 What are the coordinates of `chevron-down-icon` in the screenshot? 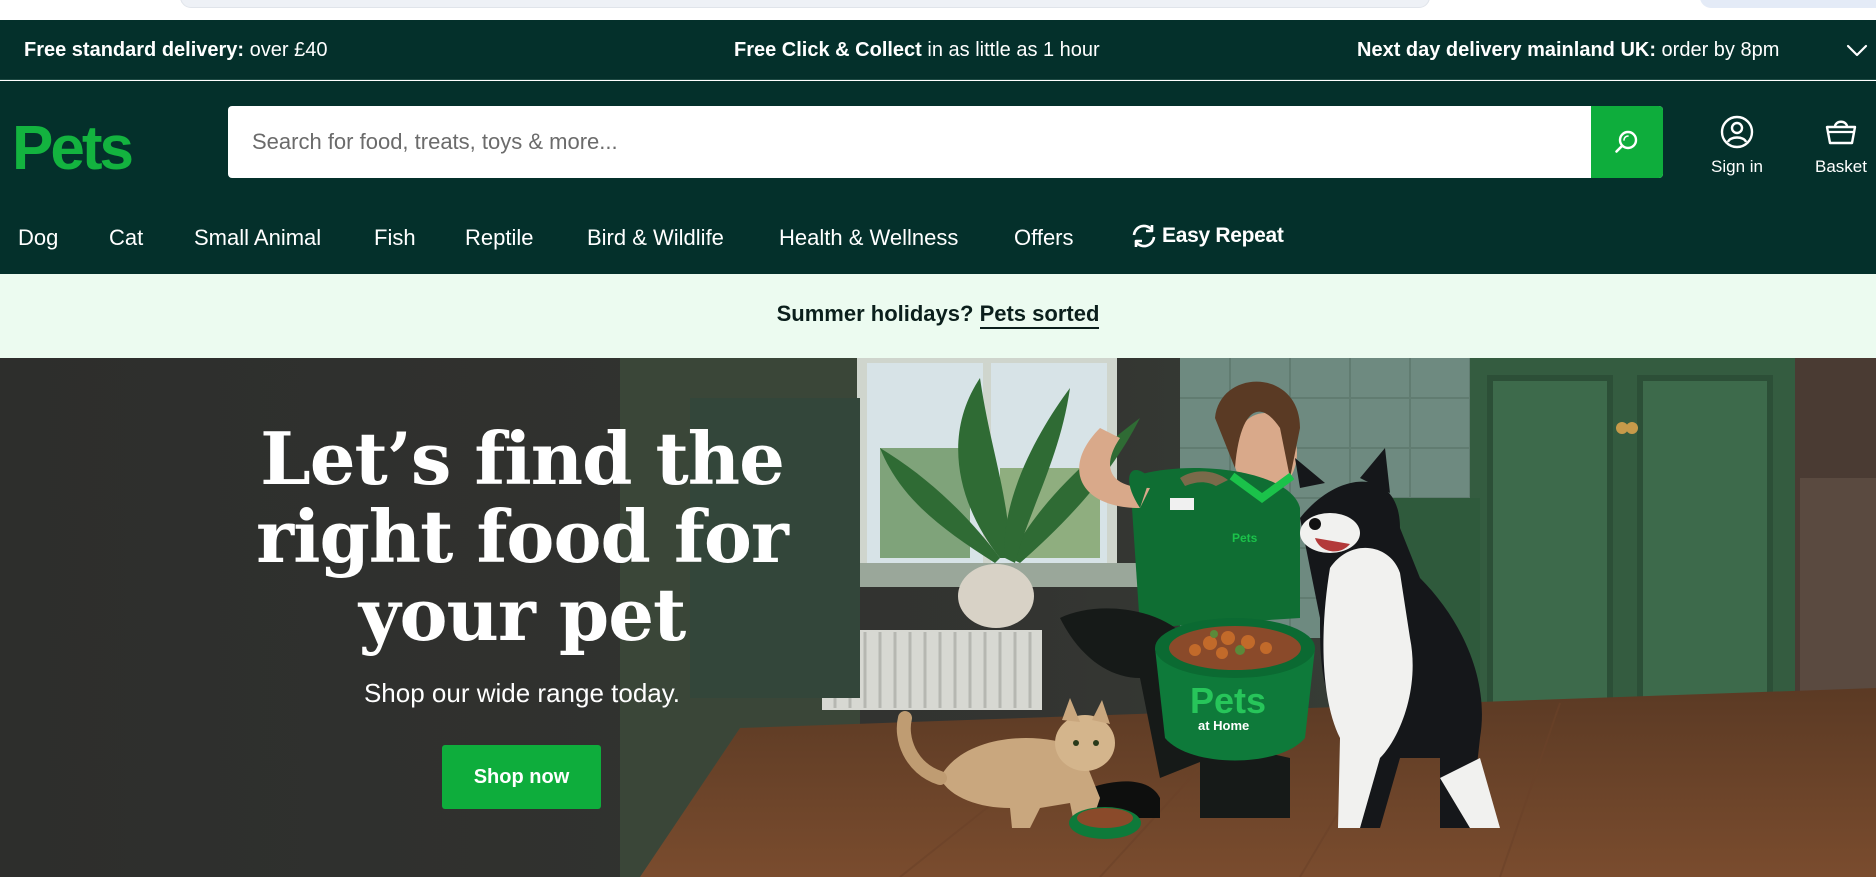 It's located at (1857, 50).